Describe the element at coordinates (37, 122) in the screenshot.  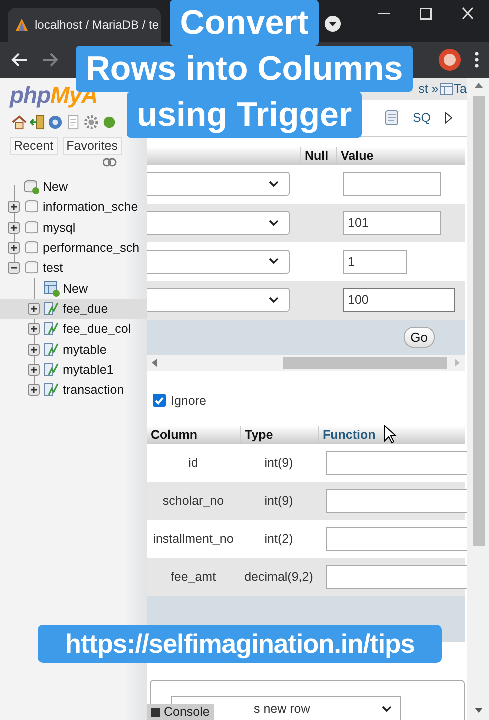
I see `exit-icon` at that location.